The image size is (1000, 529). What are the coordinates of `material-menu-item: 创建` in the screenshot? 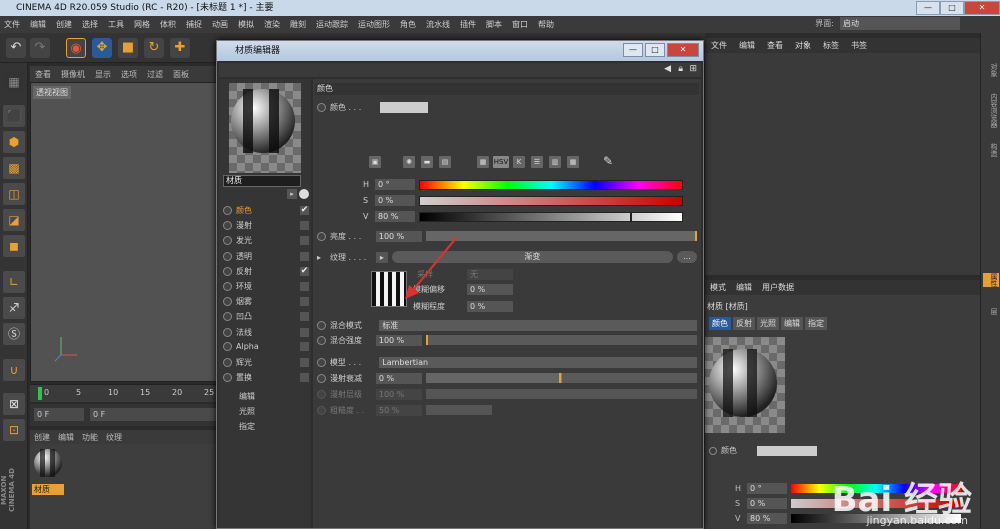 It's located at (42, 437).